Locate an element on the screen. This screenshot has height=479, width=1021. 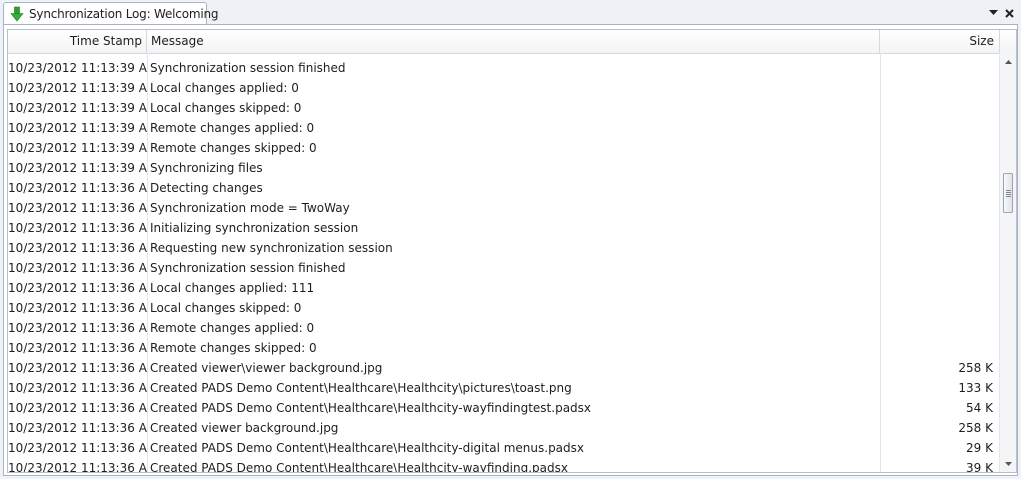
close-icon is located at coordinates (1009, 13).